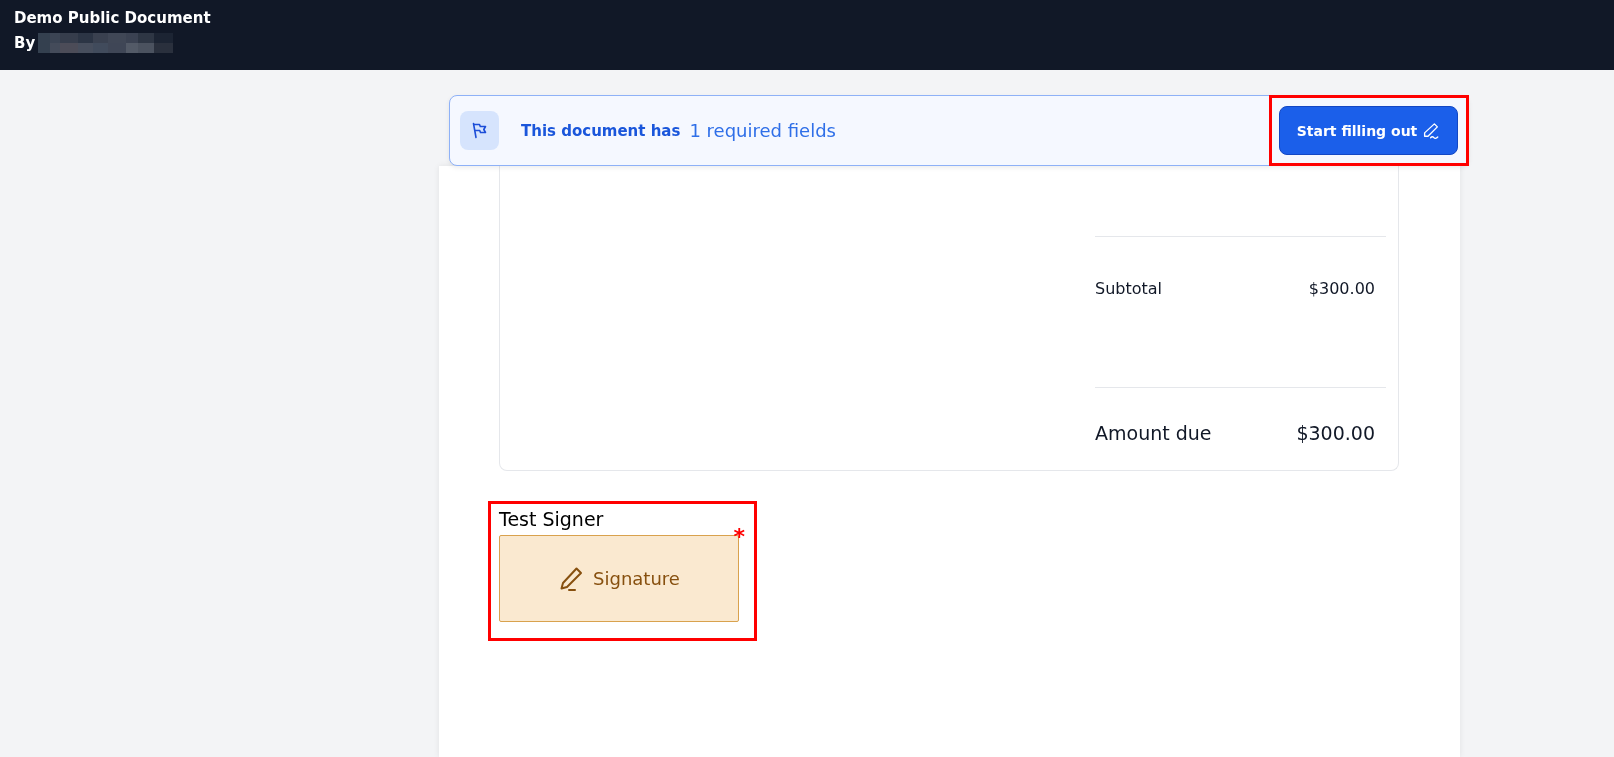 This screenshot has width=1614, height=757. What do you see at coordinates (25, 43) in the screenshot?
I see `author-byline: By` at bounding box center [25, 43].